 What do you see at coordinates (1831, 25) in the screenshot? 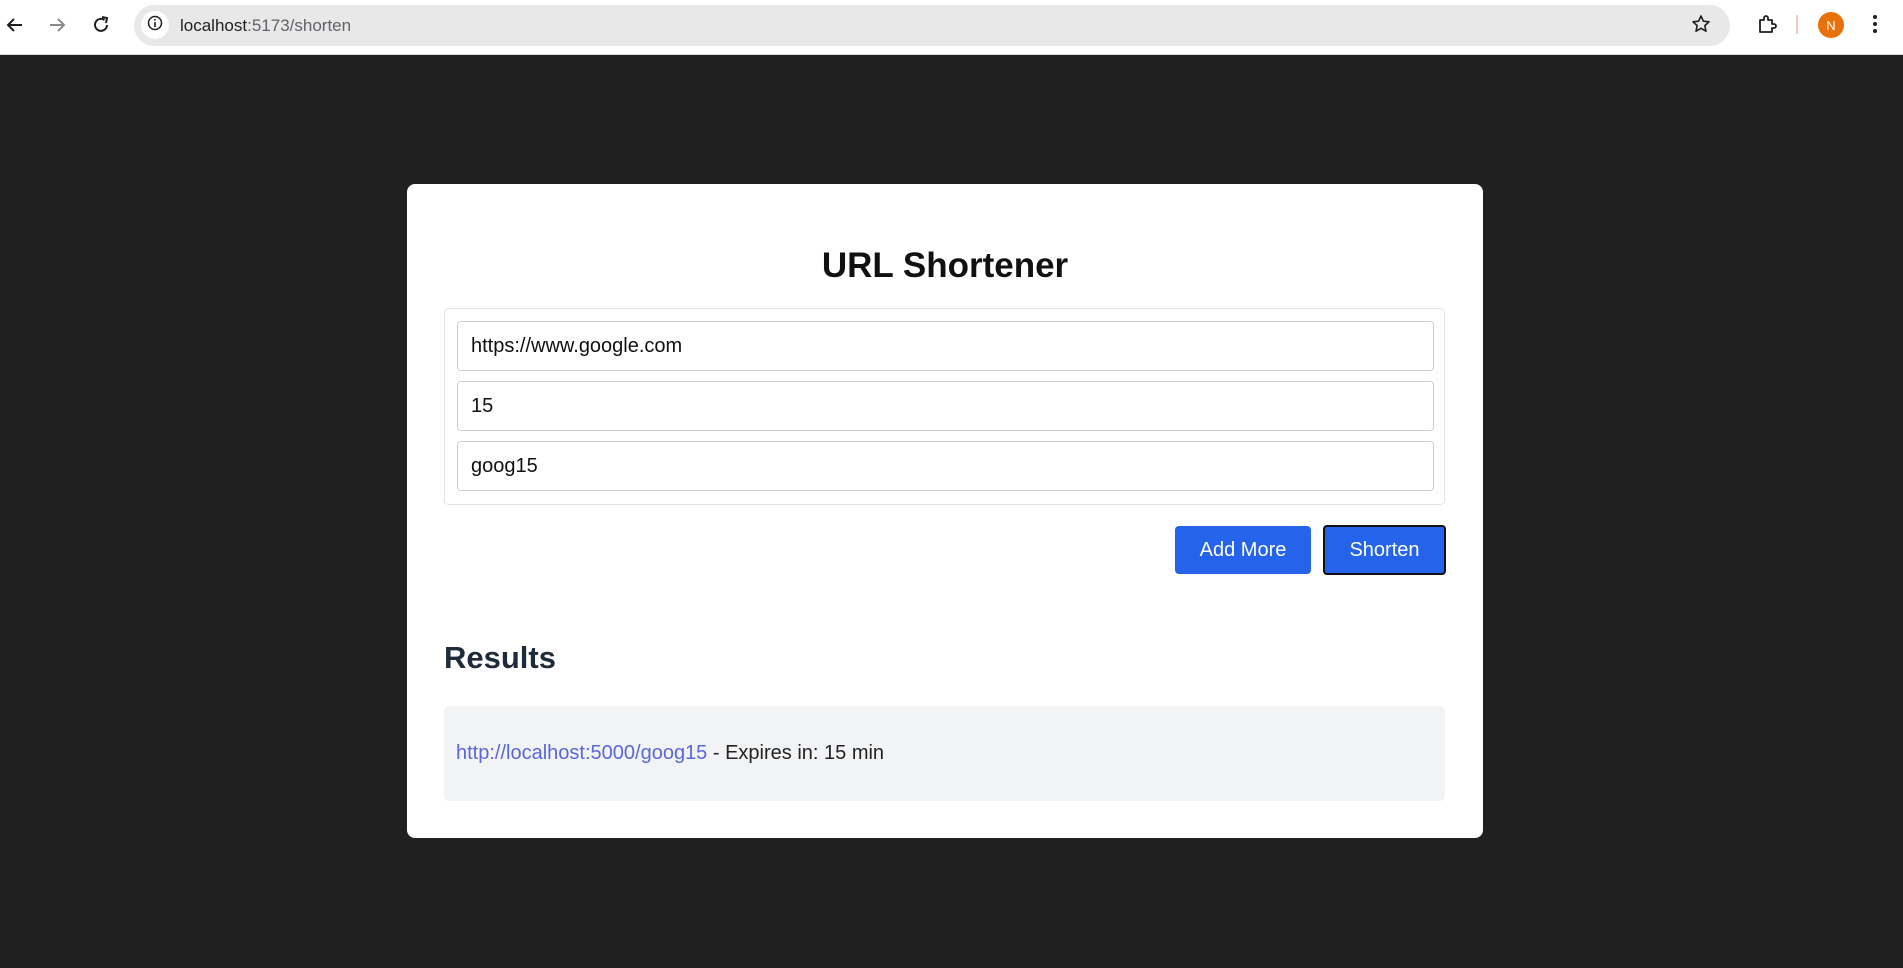
I see `profile-avatar: N` at bounding box center [1831, 25].